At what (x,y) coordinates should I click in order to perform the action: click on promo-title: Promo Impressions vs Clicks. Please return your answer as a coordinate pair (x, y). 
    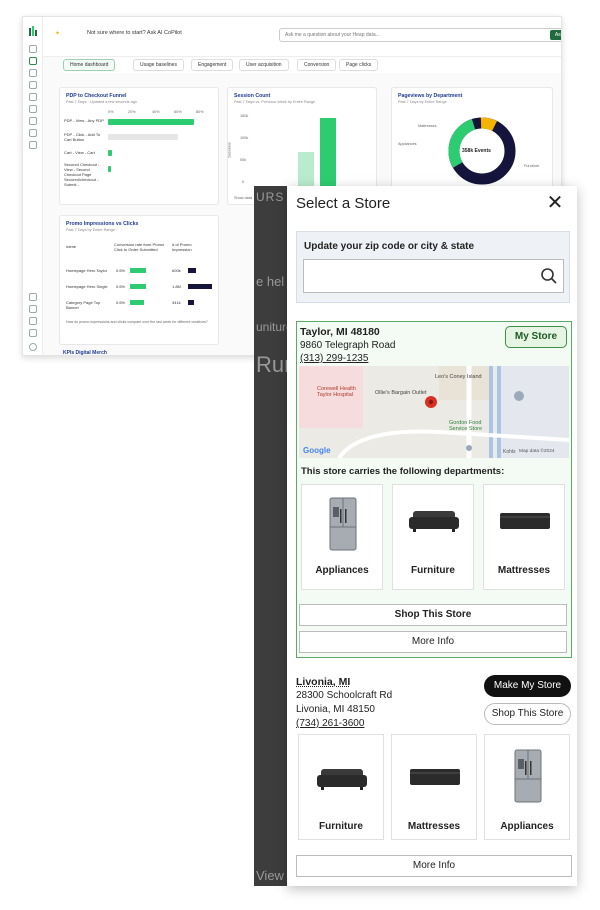
    Looking at the image, I should click on (102, 224).